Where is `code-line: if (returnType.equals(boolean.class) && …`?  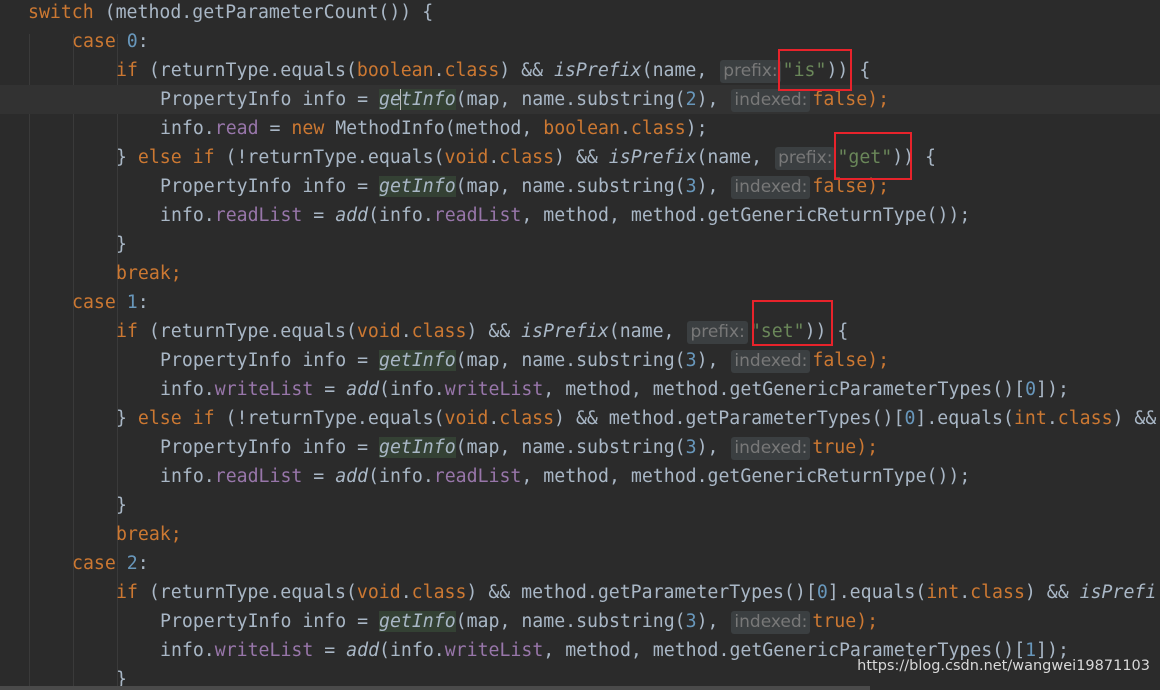 code-line: if (returnType.equals(boolean.class) && … is located at coordinates (493, 70).